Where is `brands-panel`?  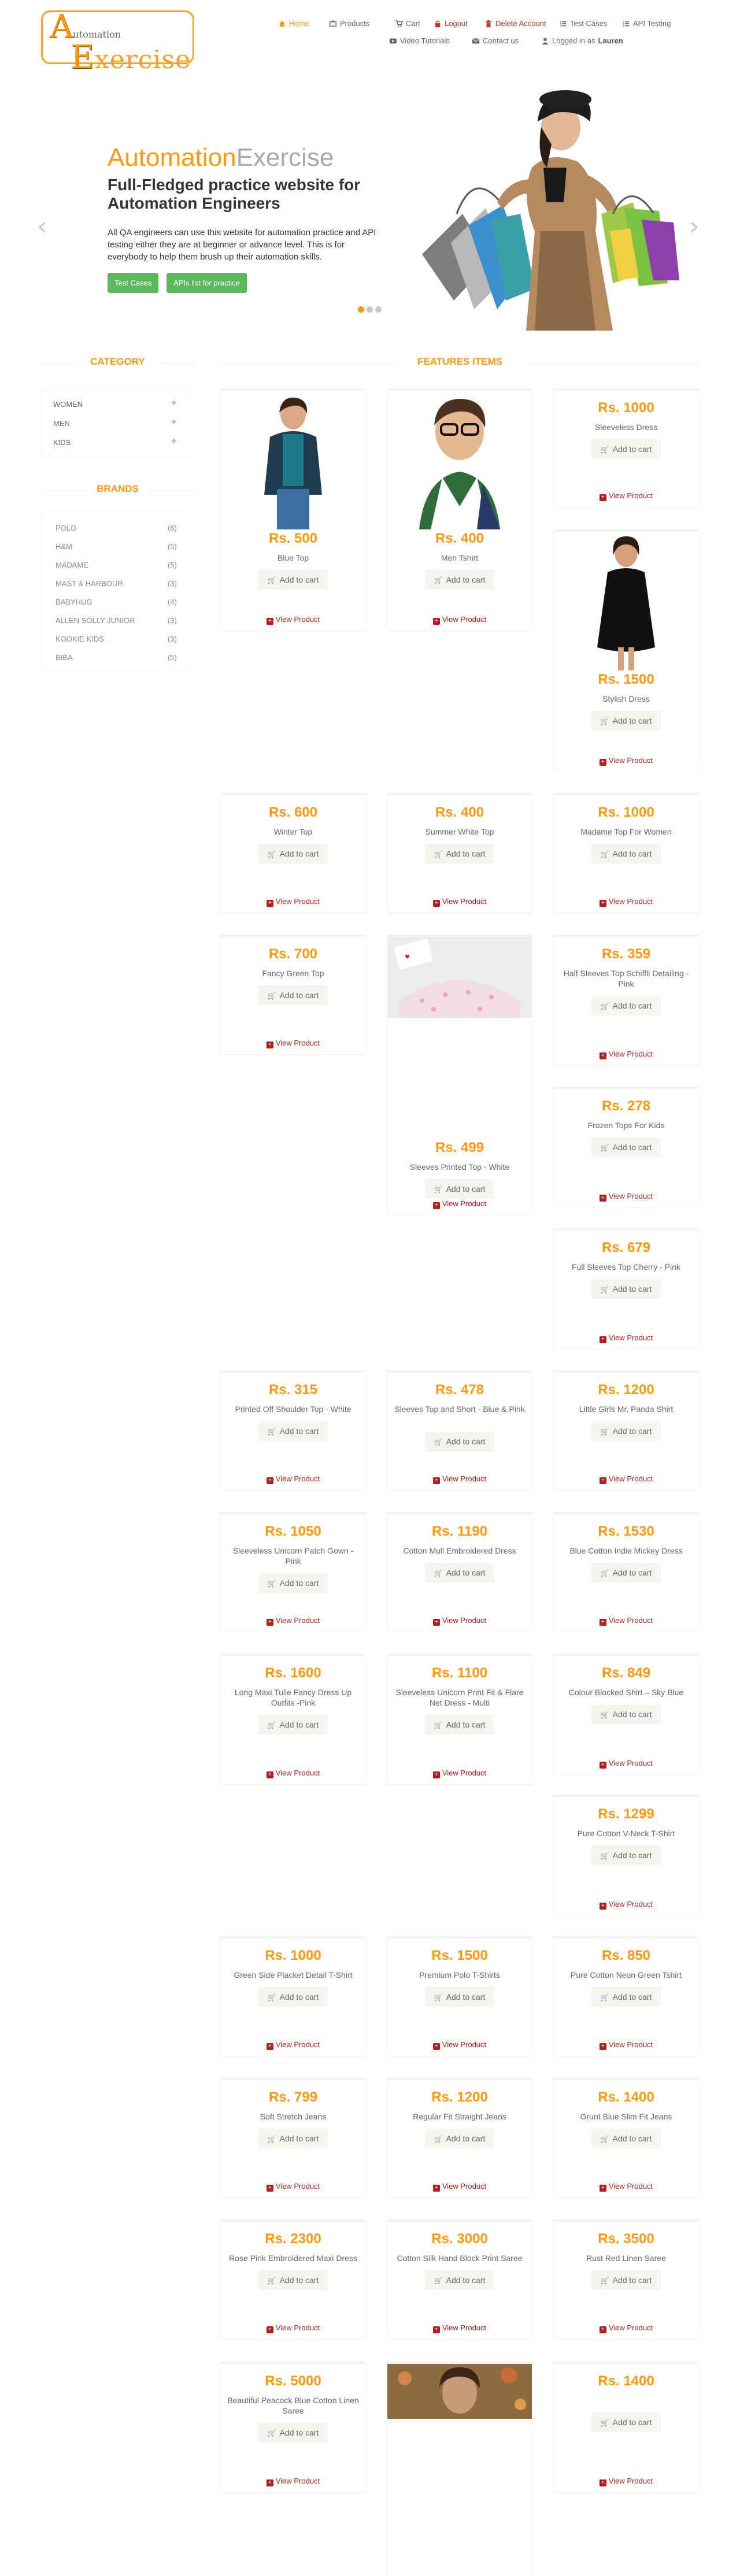
brands-panel is located at coordinates (117, 591).